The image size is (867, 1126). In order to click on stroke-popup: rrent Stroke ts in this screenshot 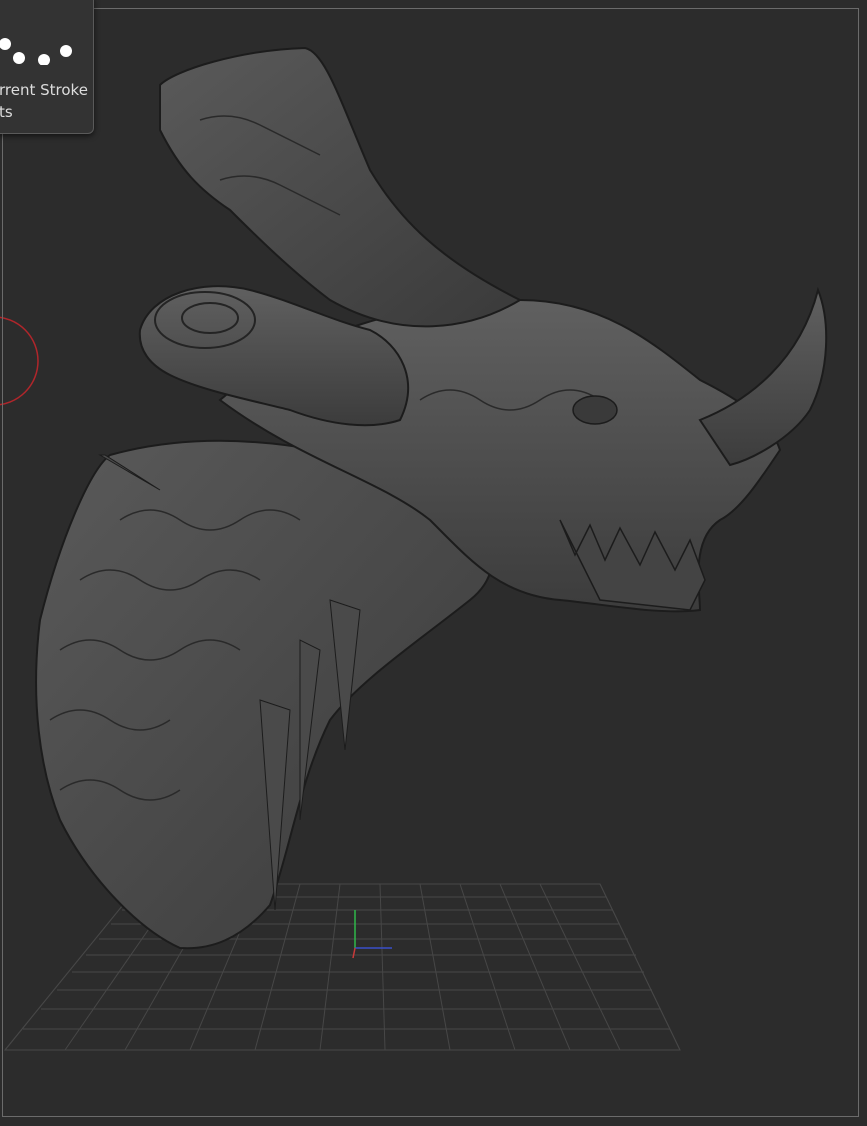, I will do `click(47, 67)`.